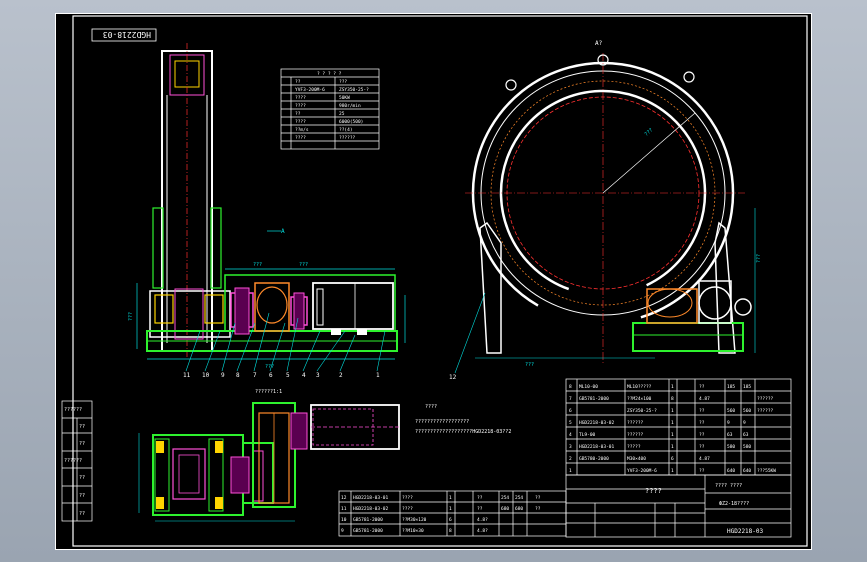 This screenshot has width=867, height=562. I want to click on parts-cell: ???55KW, so click(766, 471).